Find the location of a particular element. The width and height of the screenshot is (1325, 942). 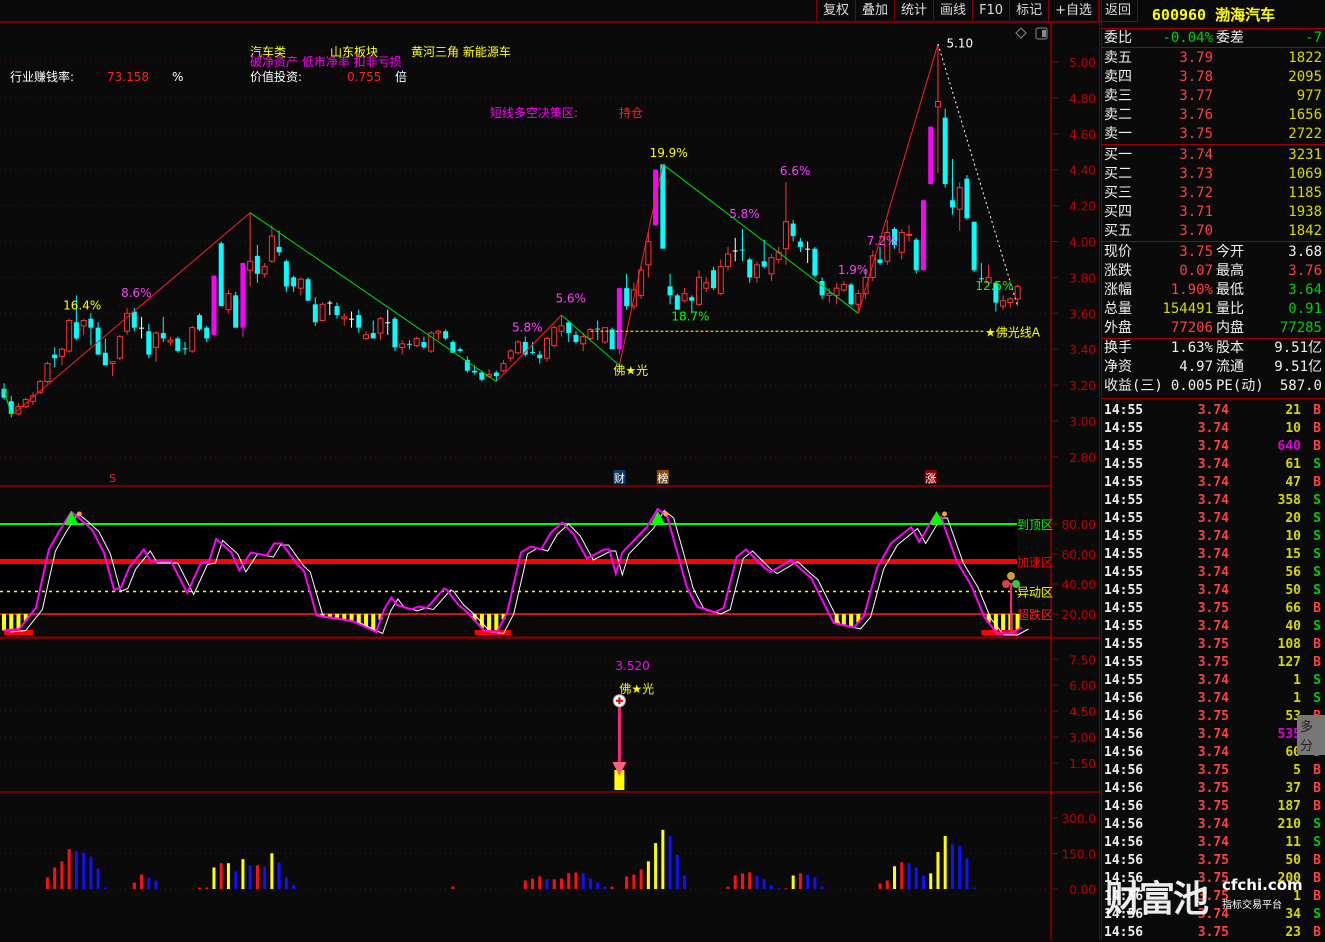

tick-row: 14:563.7537B is located at coordinates (1213, 789).